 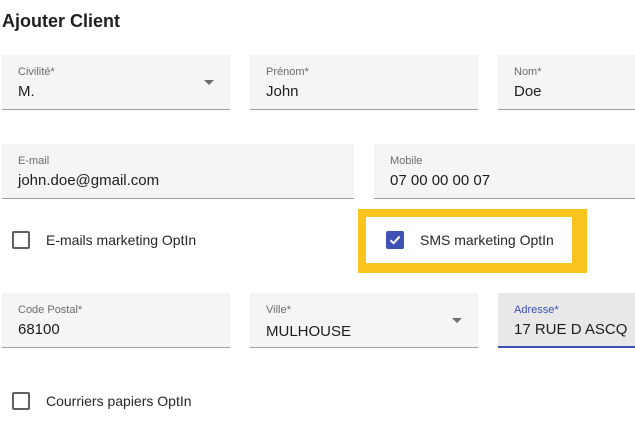 What do you see at coordinates (364, 82) in the screenshot?
I see `prenom-field: Prénom* John` at bounding box center [364, 82].